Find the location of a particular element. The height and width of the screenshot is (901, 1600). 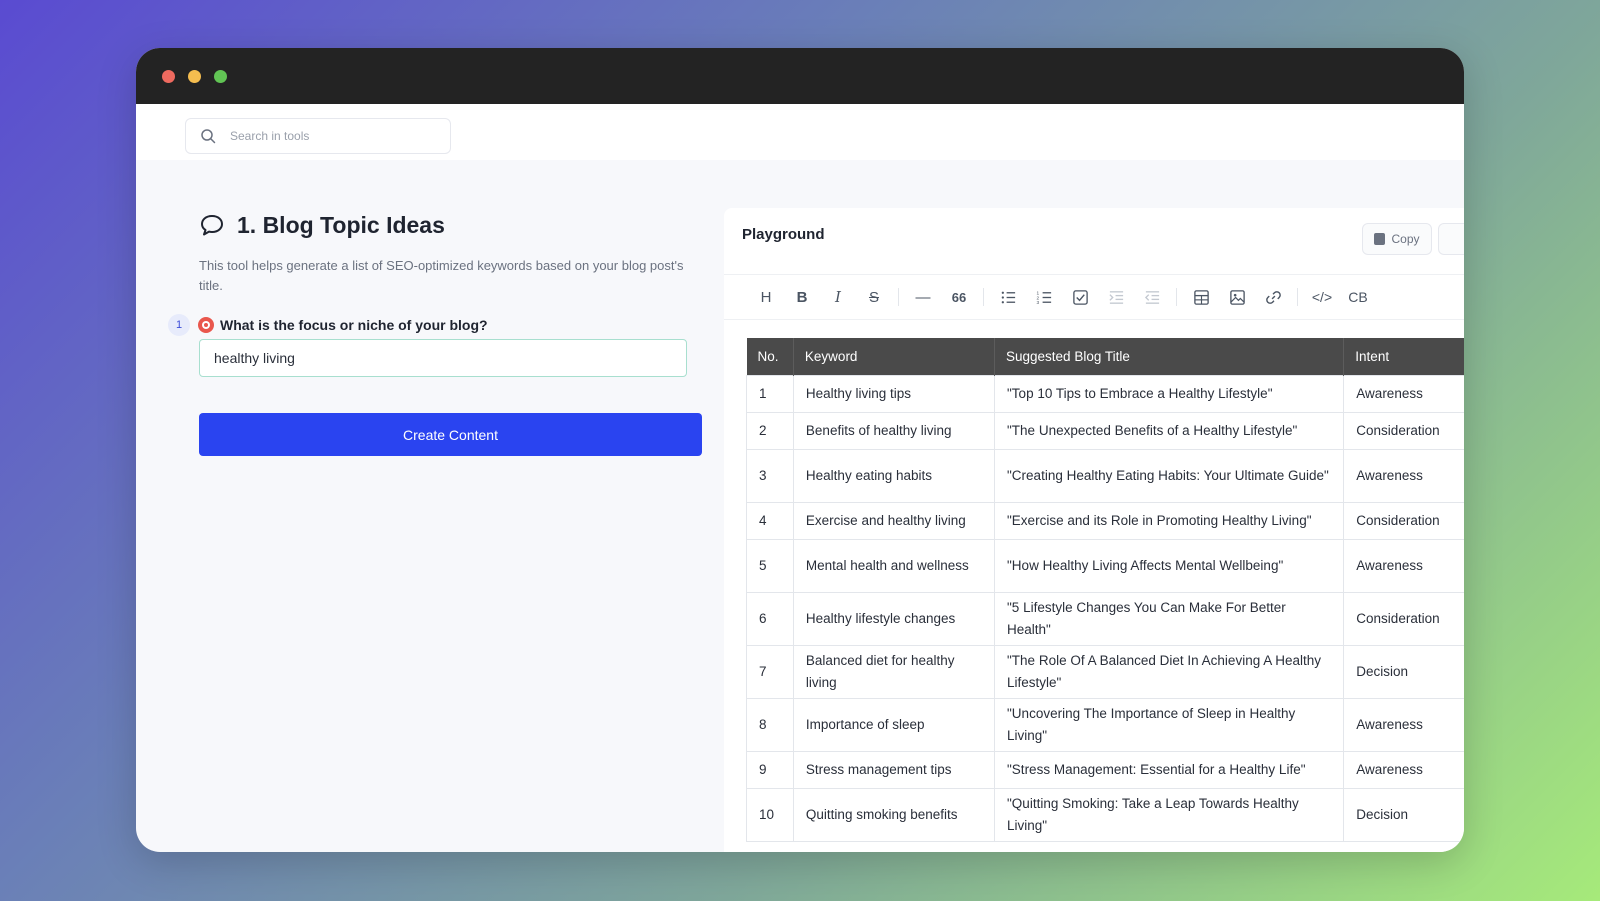

search-icon is located at coordinates (208, 136).